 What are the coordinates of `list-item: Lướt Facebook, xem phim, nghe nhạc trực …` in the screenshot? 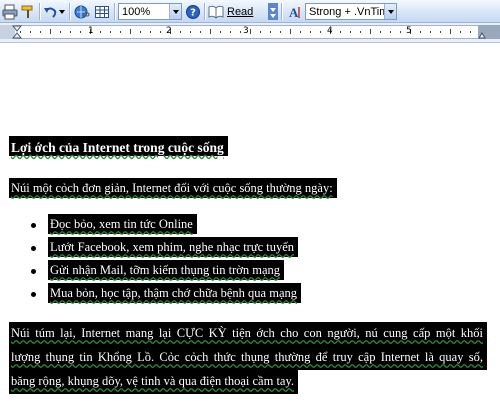 It's located at (173, 247).